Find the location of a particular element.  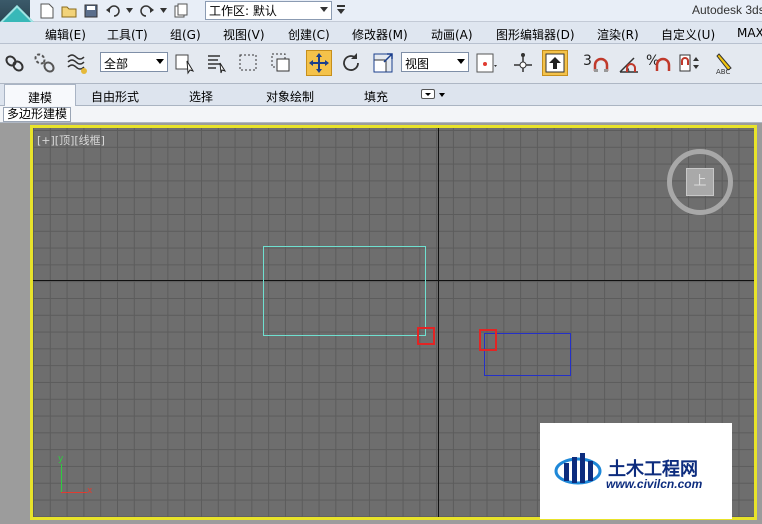

workspace-dropdown: 工作区: 默认 is located at coordinates (268, 10).